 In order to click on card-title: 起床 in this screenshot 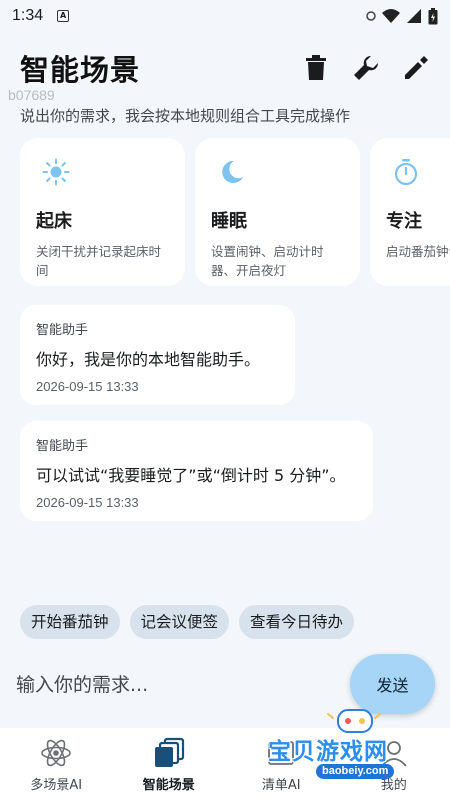, I will do `click(54, 221)`.